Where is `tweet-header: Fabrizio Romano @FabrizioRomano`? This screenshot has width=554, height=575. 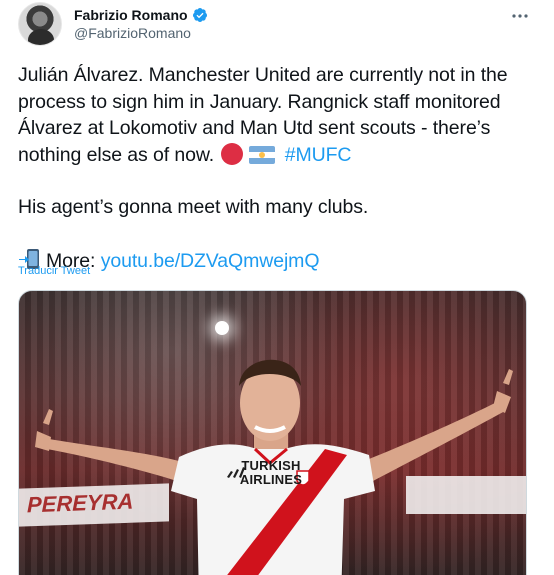 tweet-header: Fabrizio Romano @FabrizioRomano is located at coordinates (277, 27).